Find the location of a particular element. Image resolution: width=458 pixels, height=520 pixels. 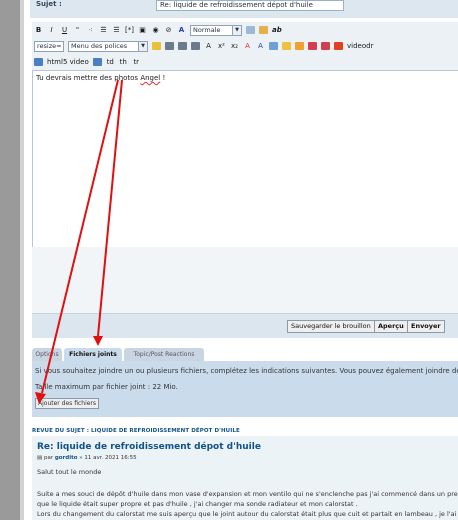

arrow-head-tab is located at coordinates (98, 341).